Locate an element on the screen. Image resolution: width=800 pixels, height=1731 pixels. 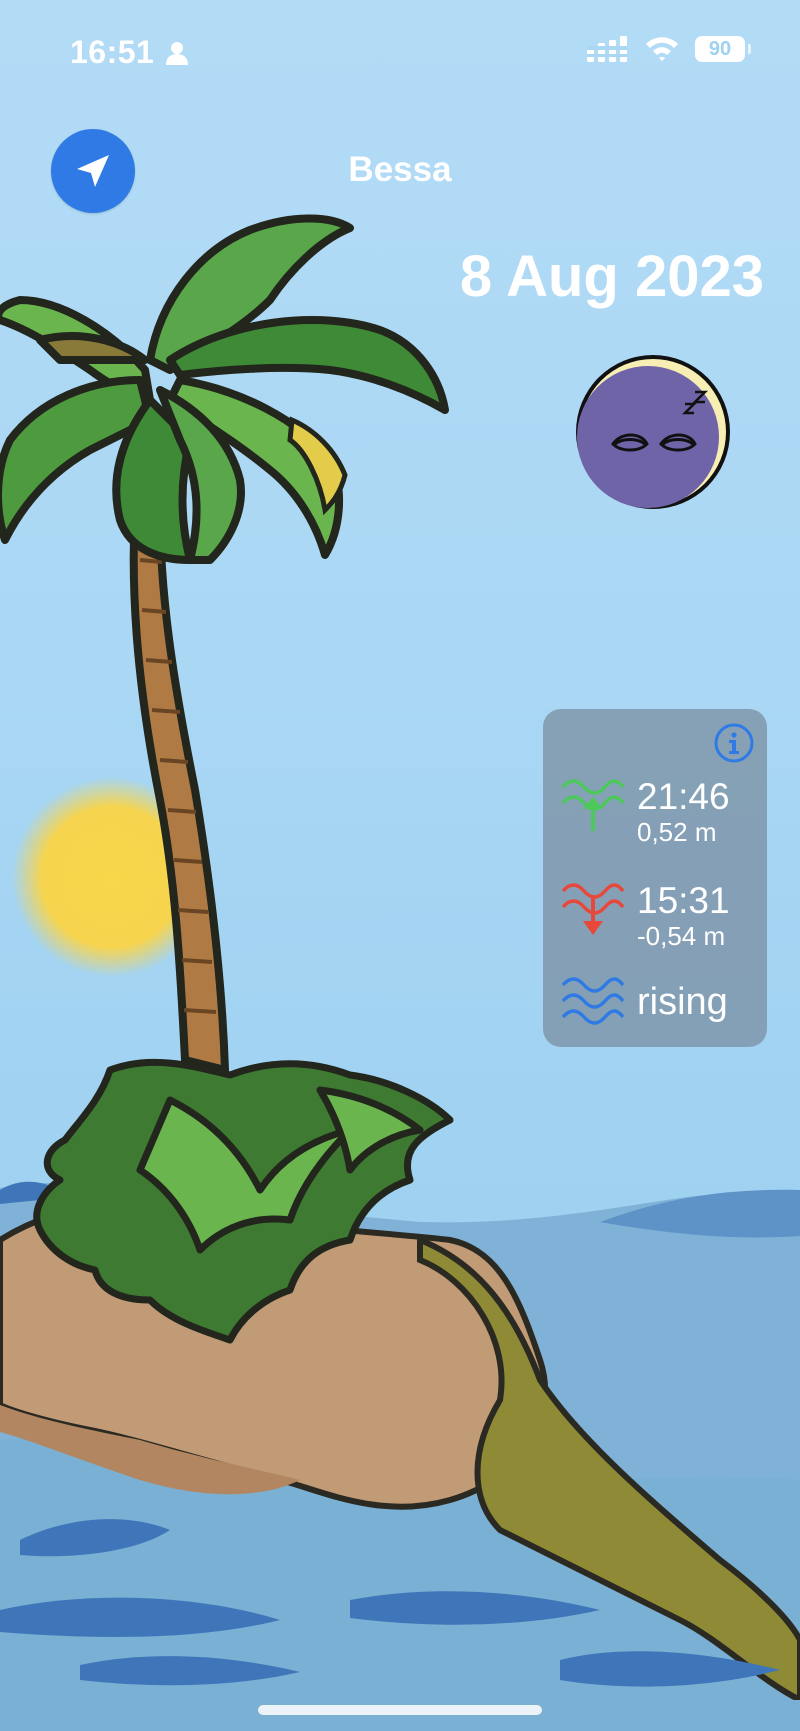
low-tide-row: 15:31 -0,54 m is located at coordinates (645, 916).